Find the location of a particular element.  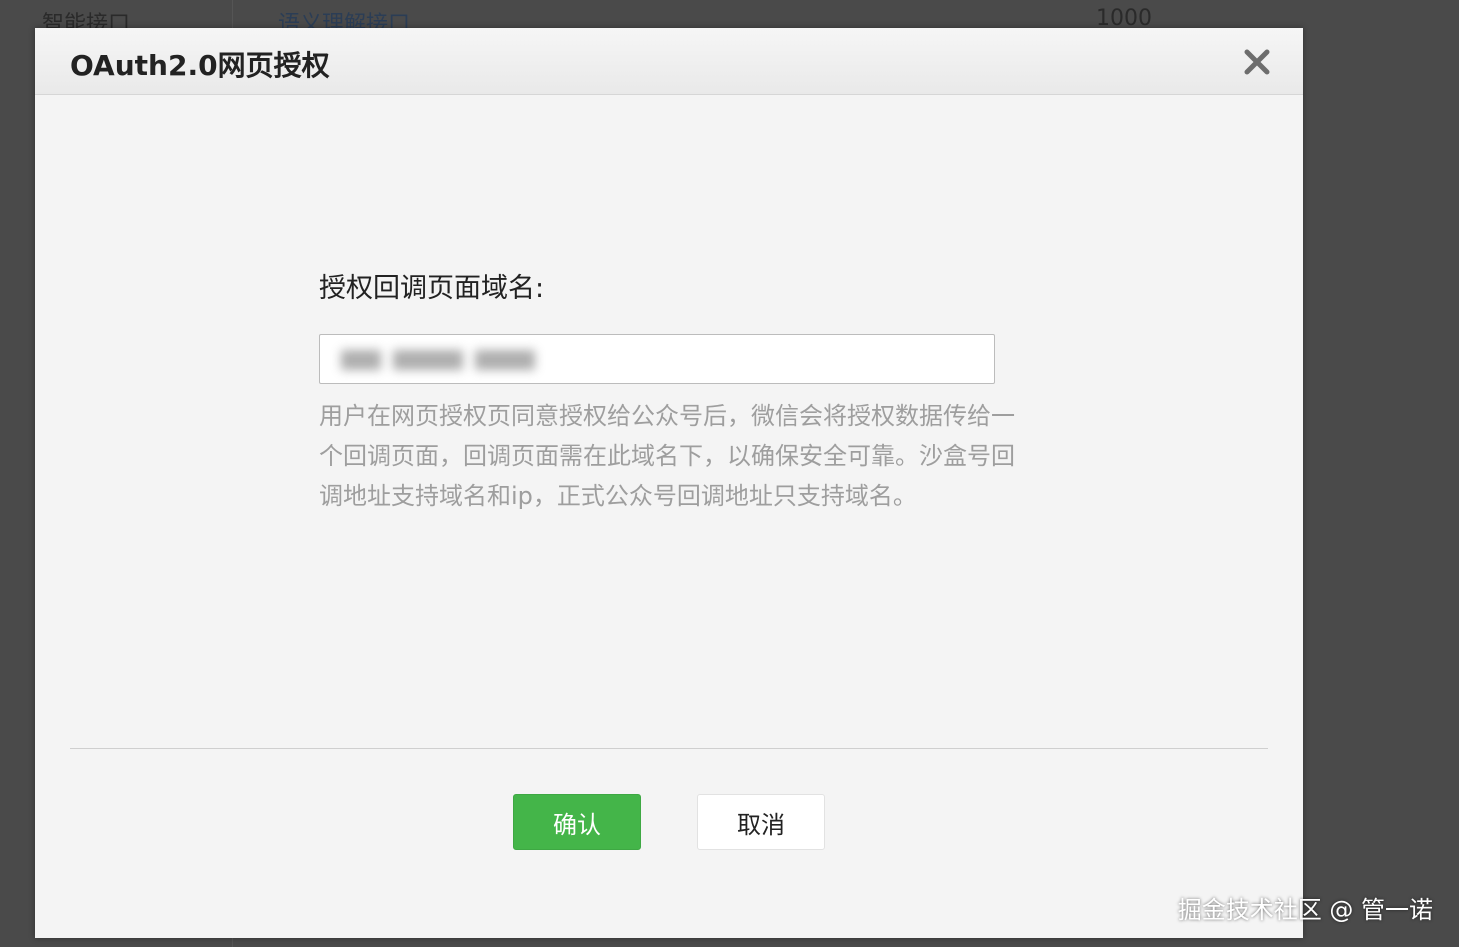

cancel-button: 取消 is located at coordinates (761, 822).